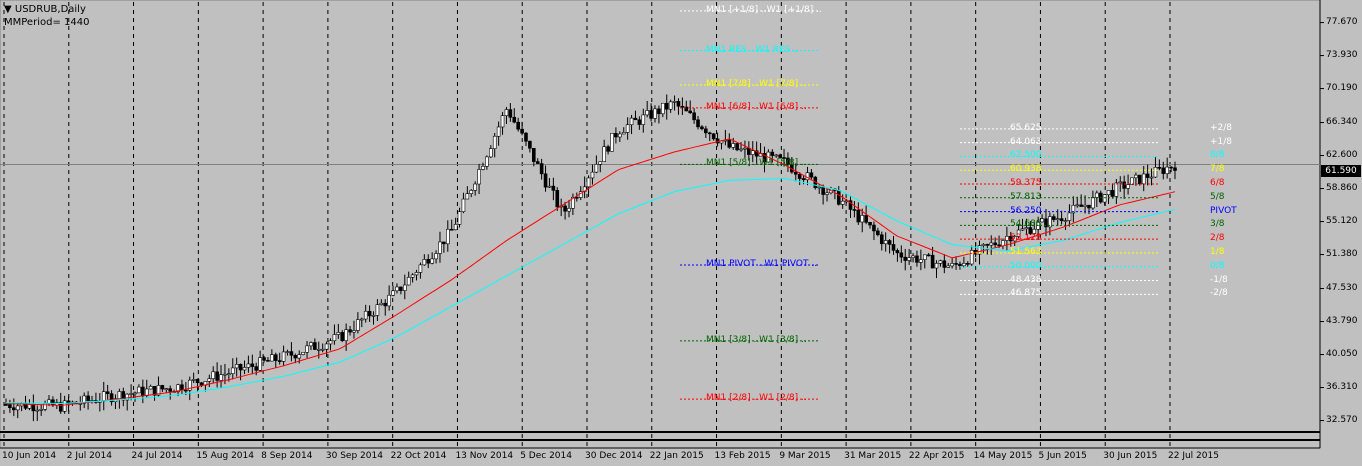 The height and width of the screenshot is (466, 1362). Describe the element at coordinates (756, 106) in the screenshot. I see `murrey-level-label: MN1 [6/8] ..W1 [6/8] ..` at that location.